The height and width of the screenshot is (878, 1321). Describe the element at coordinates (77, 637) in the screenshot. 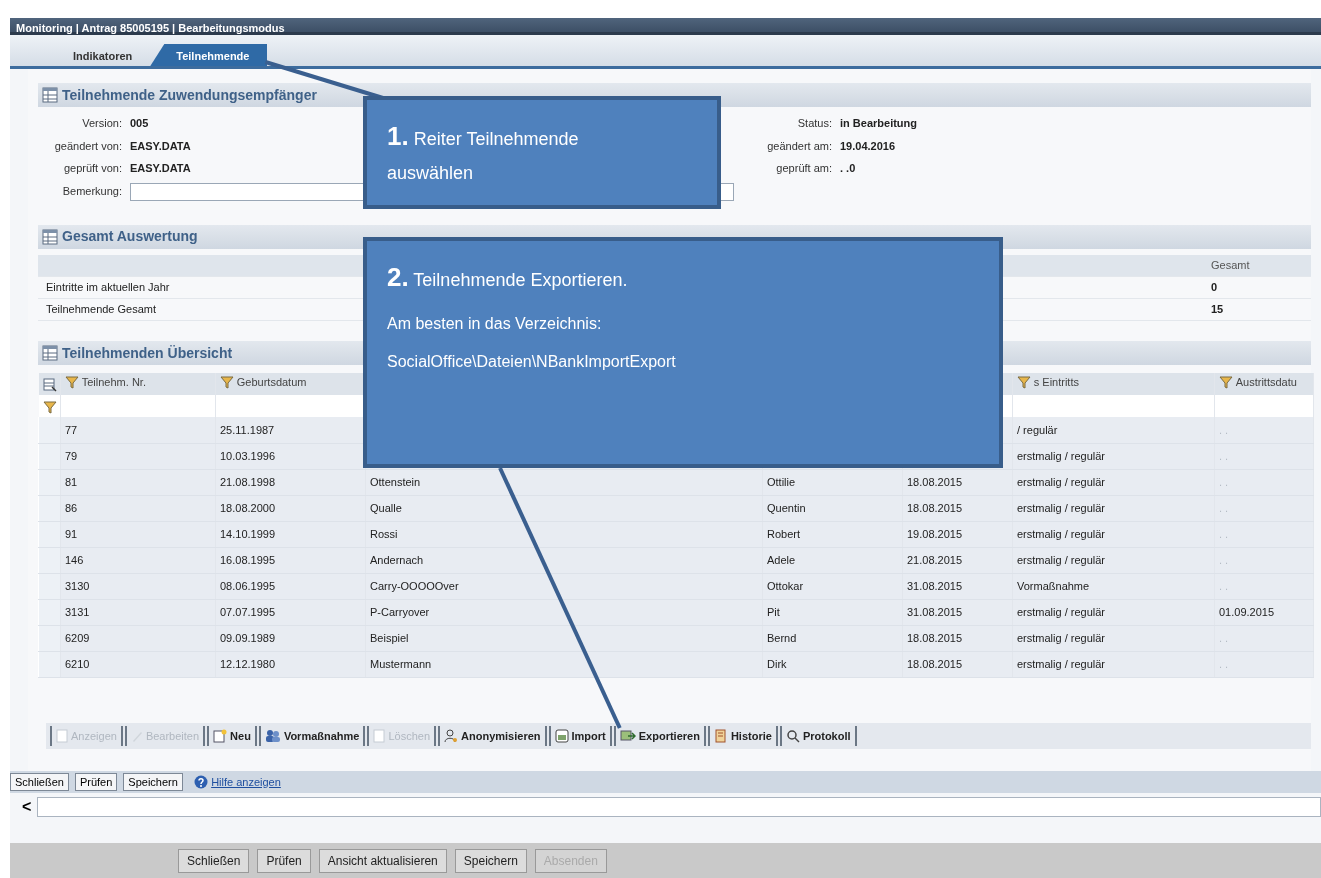

I see `table-cell: 6209` at that location.